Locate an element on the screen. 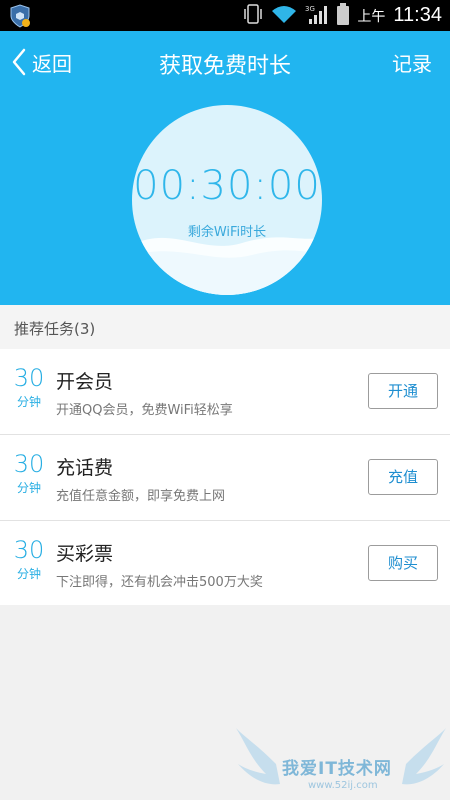 The width and height of the screenshot is (450, 800). svg-text: 3G is located at coordinates (310, 9).